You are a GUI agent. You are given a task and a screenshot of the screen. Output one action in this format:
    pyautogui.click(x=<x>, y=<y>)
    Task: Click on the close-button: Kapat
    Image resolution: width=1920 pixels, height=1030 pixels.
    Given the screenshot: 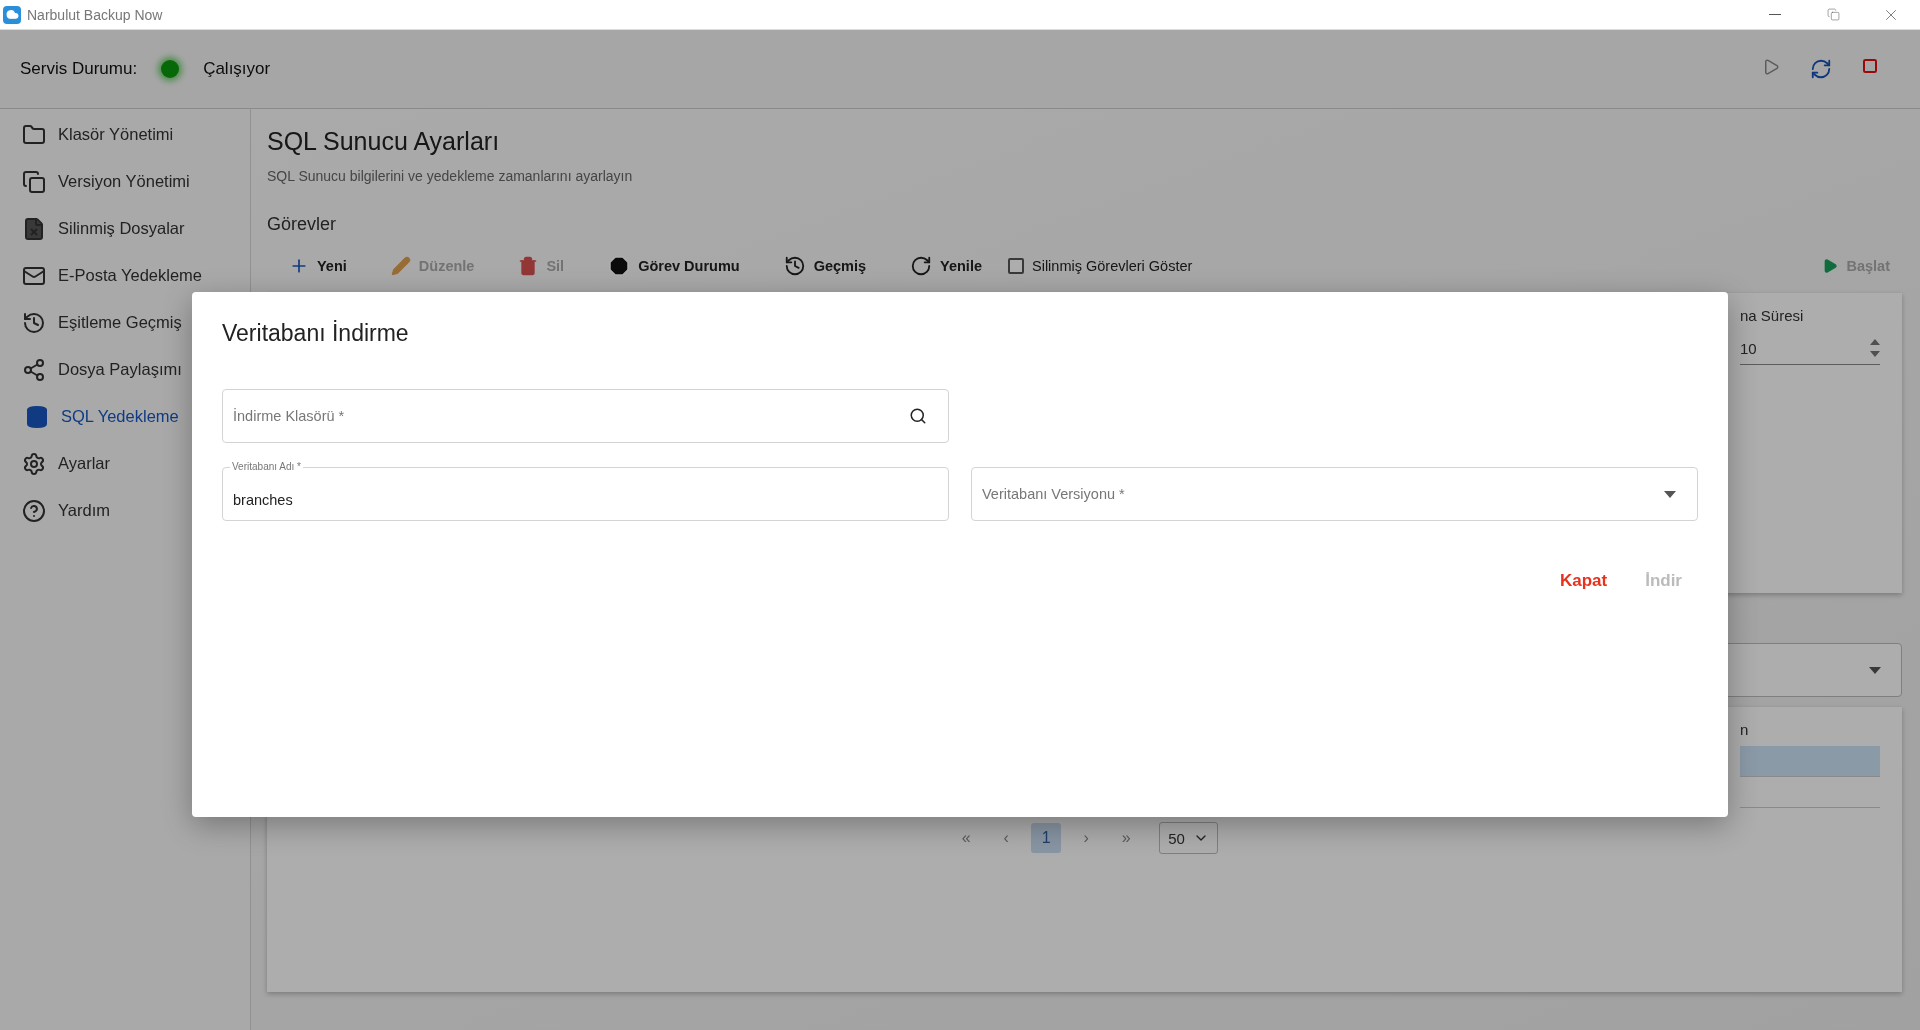 What is the action you would take?
    pyautogui.click(x=1583, y=581)
    